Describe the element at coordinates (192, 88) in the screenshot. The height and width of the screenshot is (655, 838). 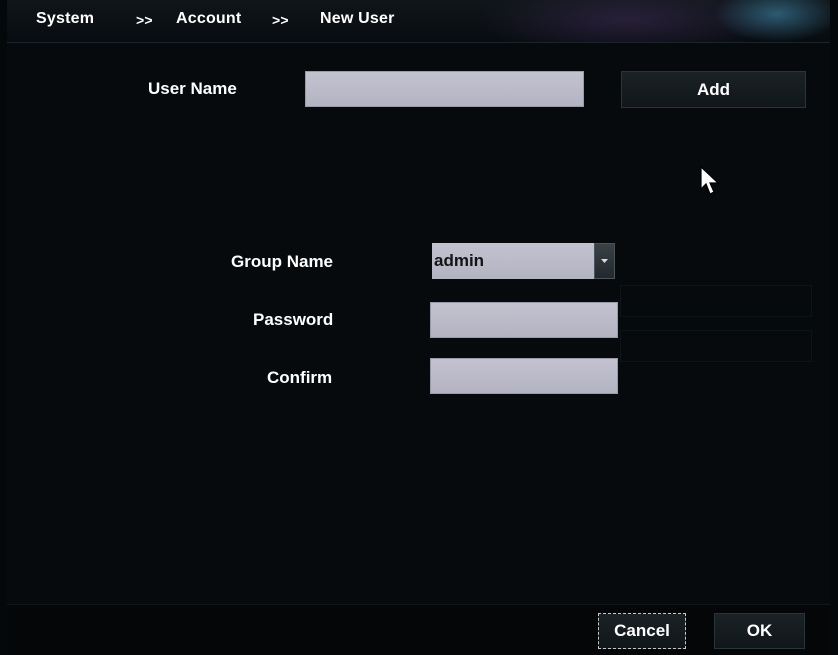
I see `user-name-label: User Name` at that location.